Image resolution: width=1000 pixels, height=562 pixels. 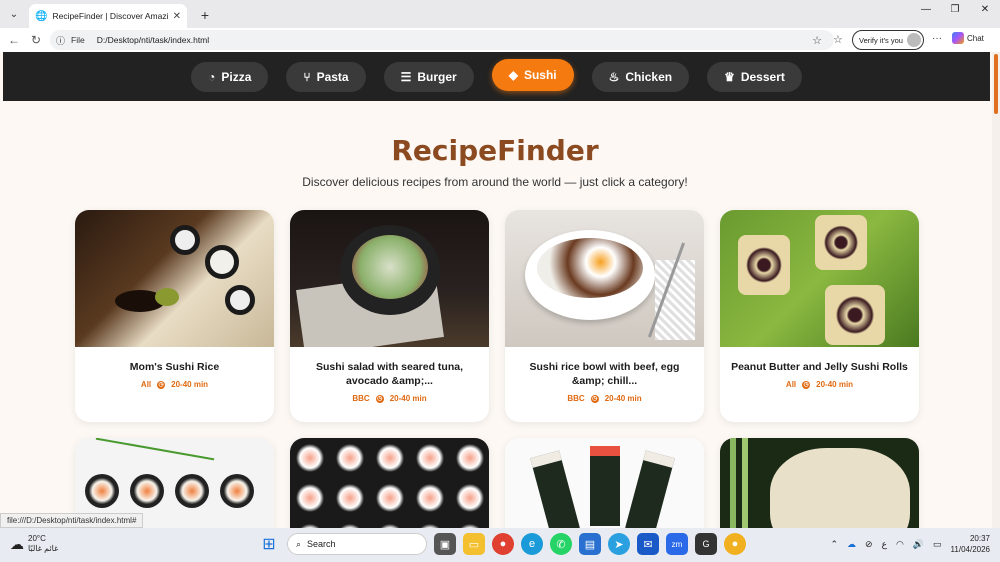 I want to click on system-clock: 20:37 11/04/2026, so click(x=970, y=544).